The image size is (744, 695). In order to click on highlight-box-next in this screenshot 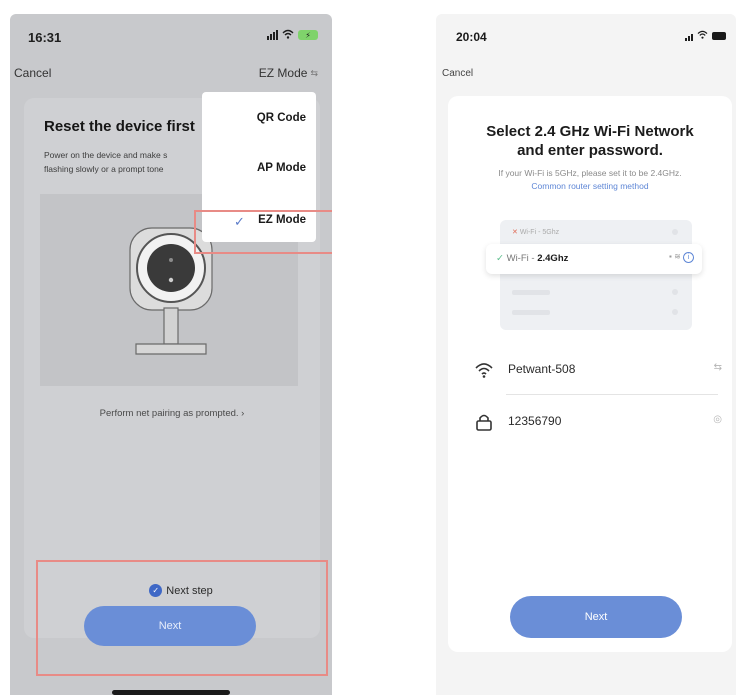, I will do `click(182, 618)`.